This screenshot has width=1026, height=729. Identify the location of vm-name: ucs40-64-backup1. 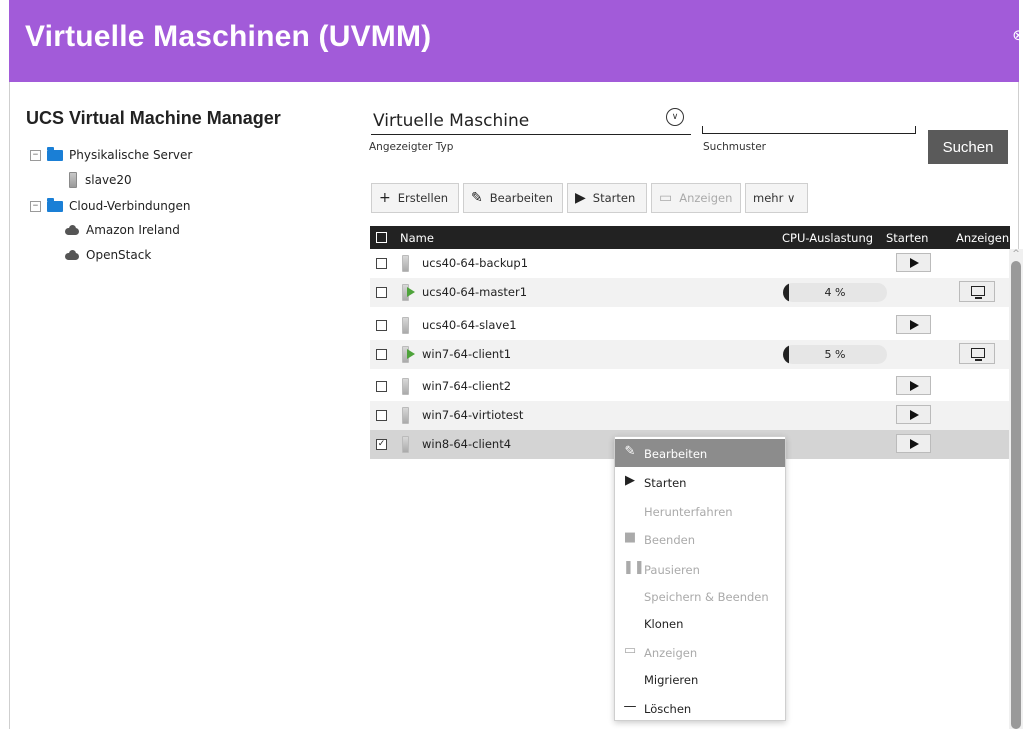
(475, 263).